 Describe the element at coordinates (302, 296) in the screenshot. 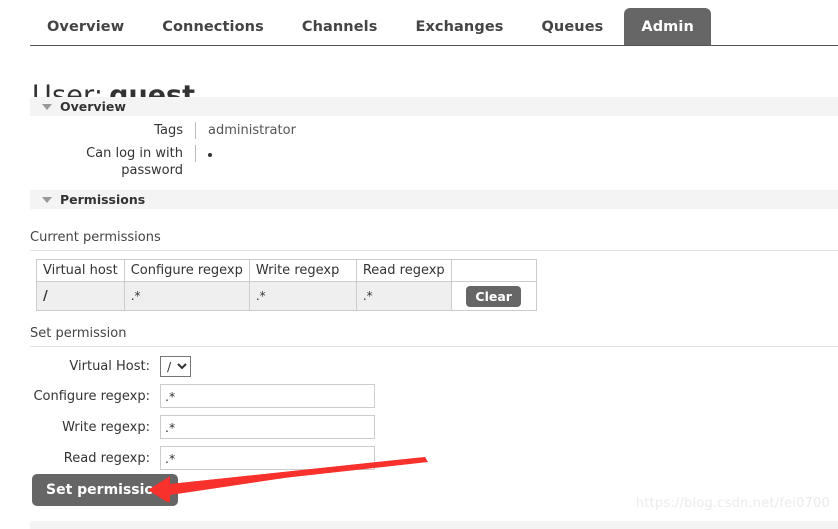

I see `cell-write-regexp: .*` at that location.